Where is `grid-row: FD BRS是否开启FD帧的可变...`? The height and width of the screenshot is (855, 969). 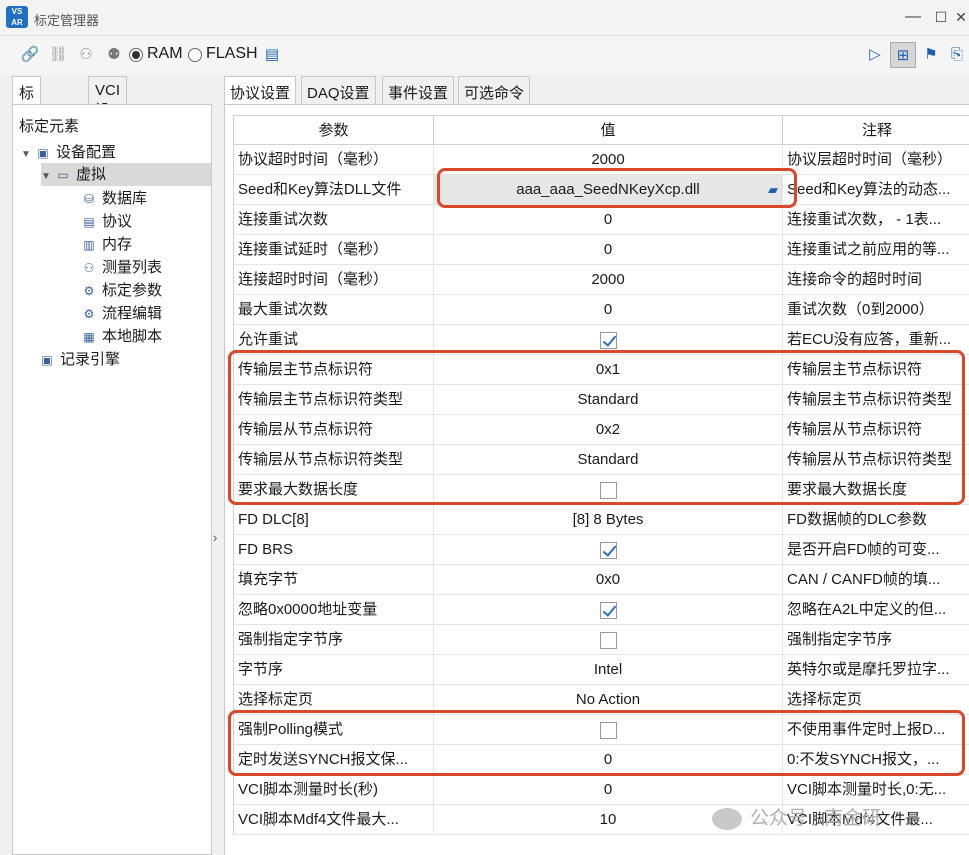
grid-row: FD BRS是否开启FD帧的可变... is located at coordinates (601, 550).